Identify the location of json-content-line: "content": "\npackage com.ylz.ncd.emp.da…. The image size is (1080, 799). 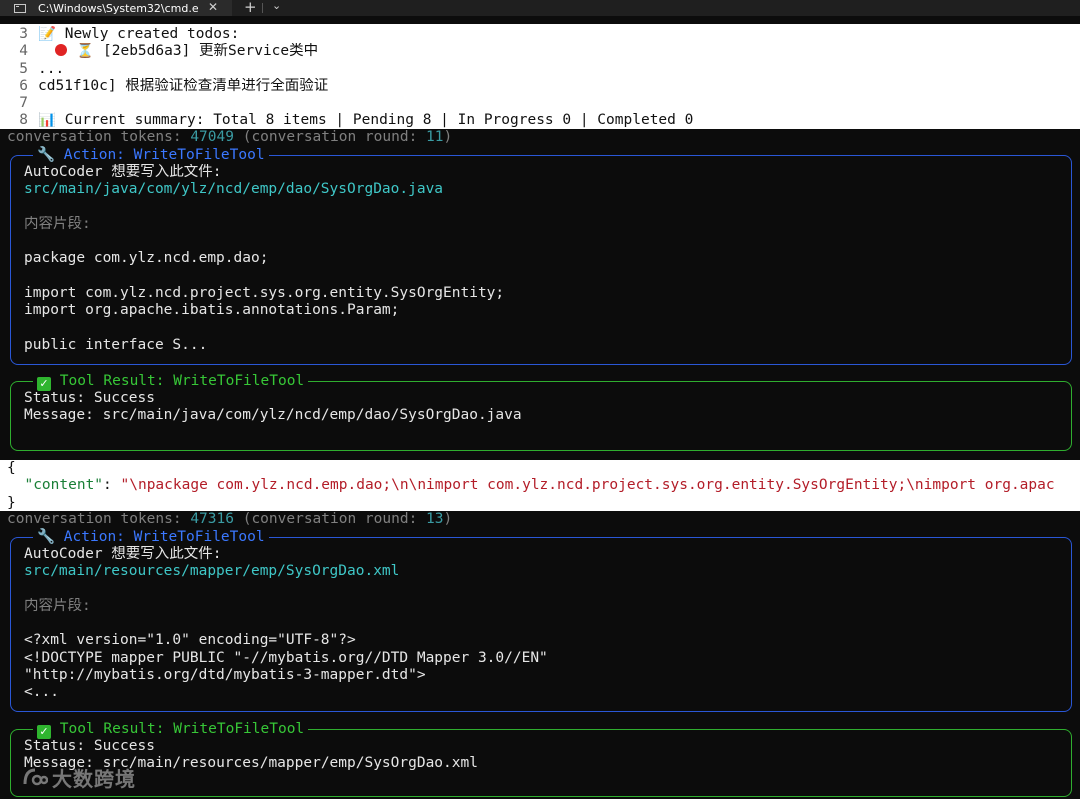
(539, 485).